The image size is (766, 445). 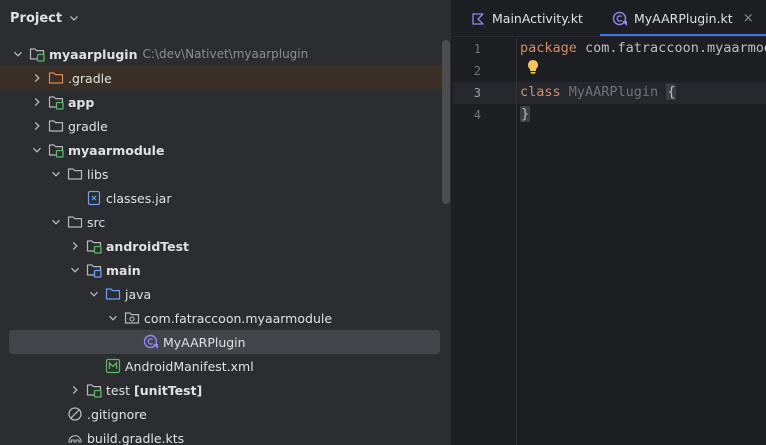 What do you see at coordinates (116, 150) in the screenshot?
I see `tree-item-label: myaarmodule` at bounding box center [116, 150].